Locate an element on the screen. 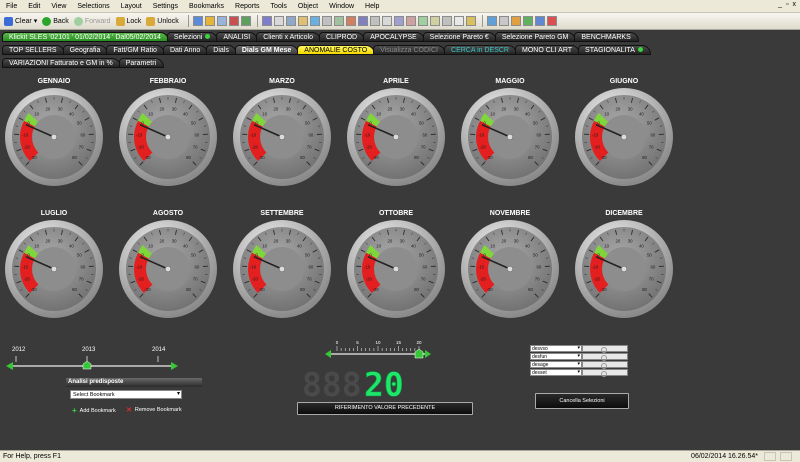  tab-dials: Dials is located at coordinates (221, 50).